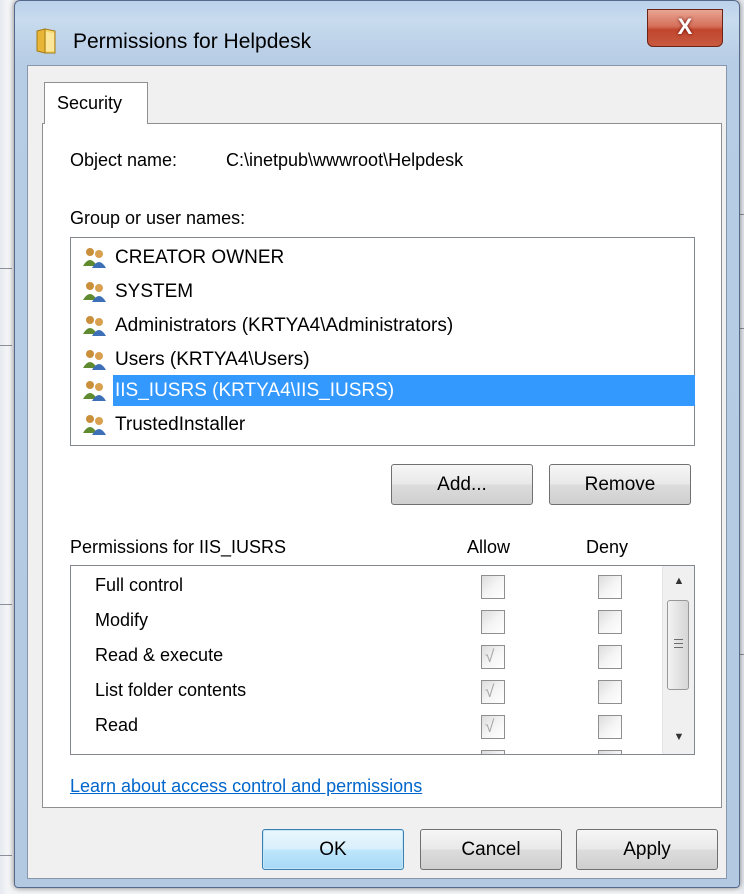 This screenshot has width=744, height=894. I want to click on list-item: Users (KRTYA4\Users), so click(384, 359).